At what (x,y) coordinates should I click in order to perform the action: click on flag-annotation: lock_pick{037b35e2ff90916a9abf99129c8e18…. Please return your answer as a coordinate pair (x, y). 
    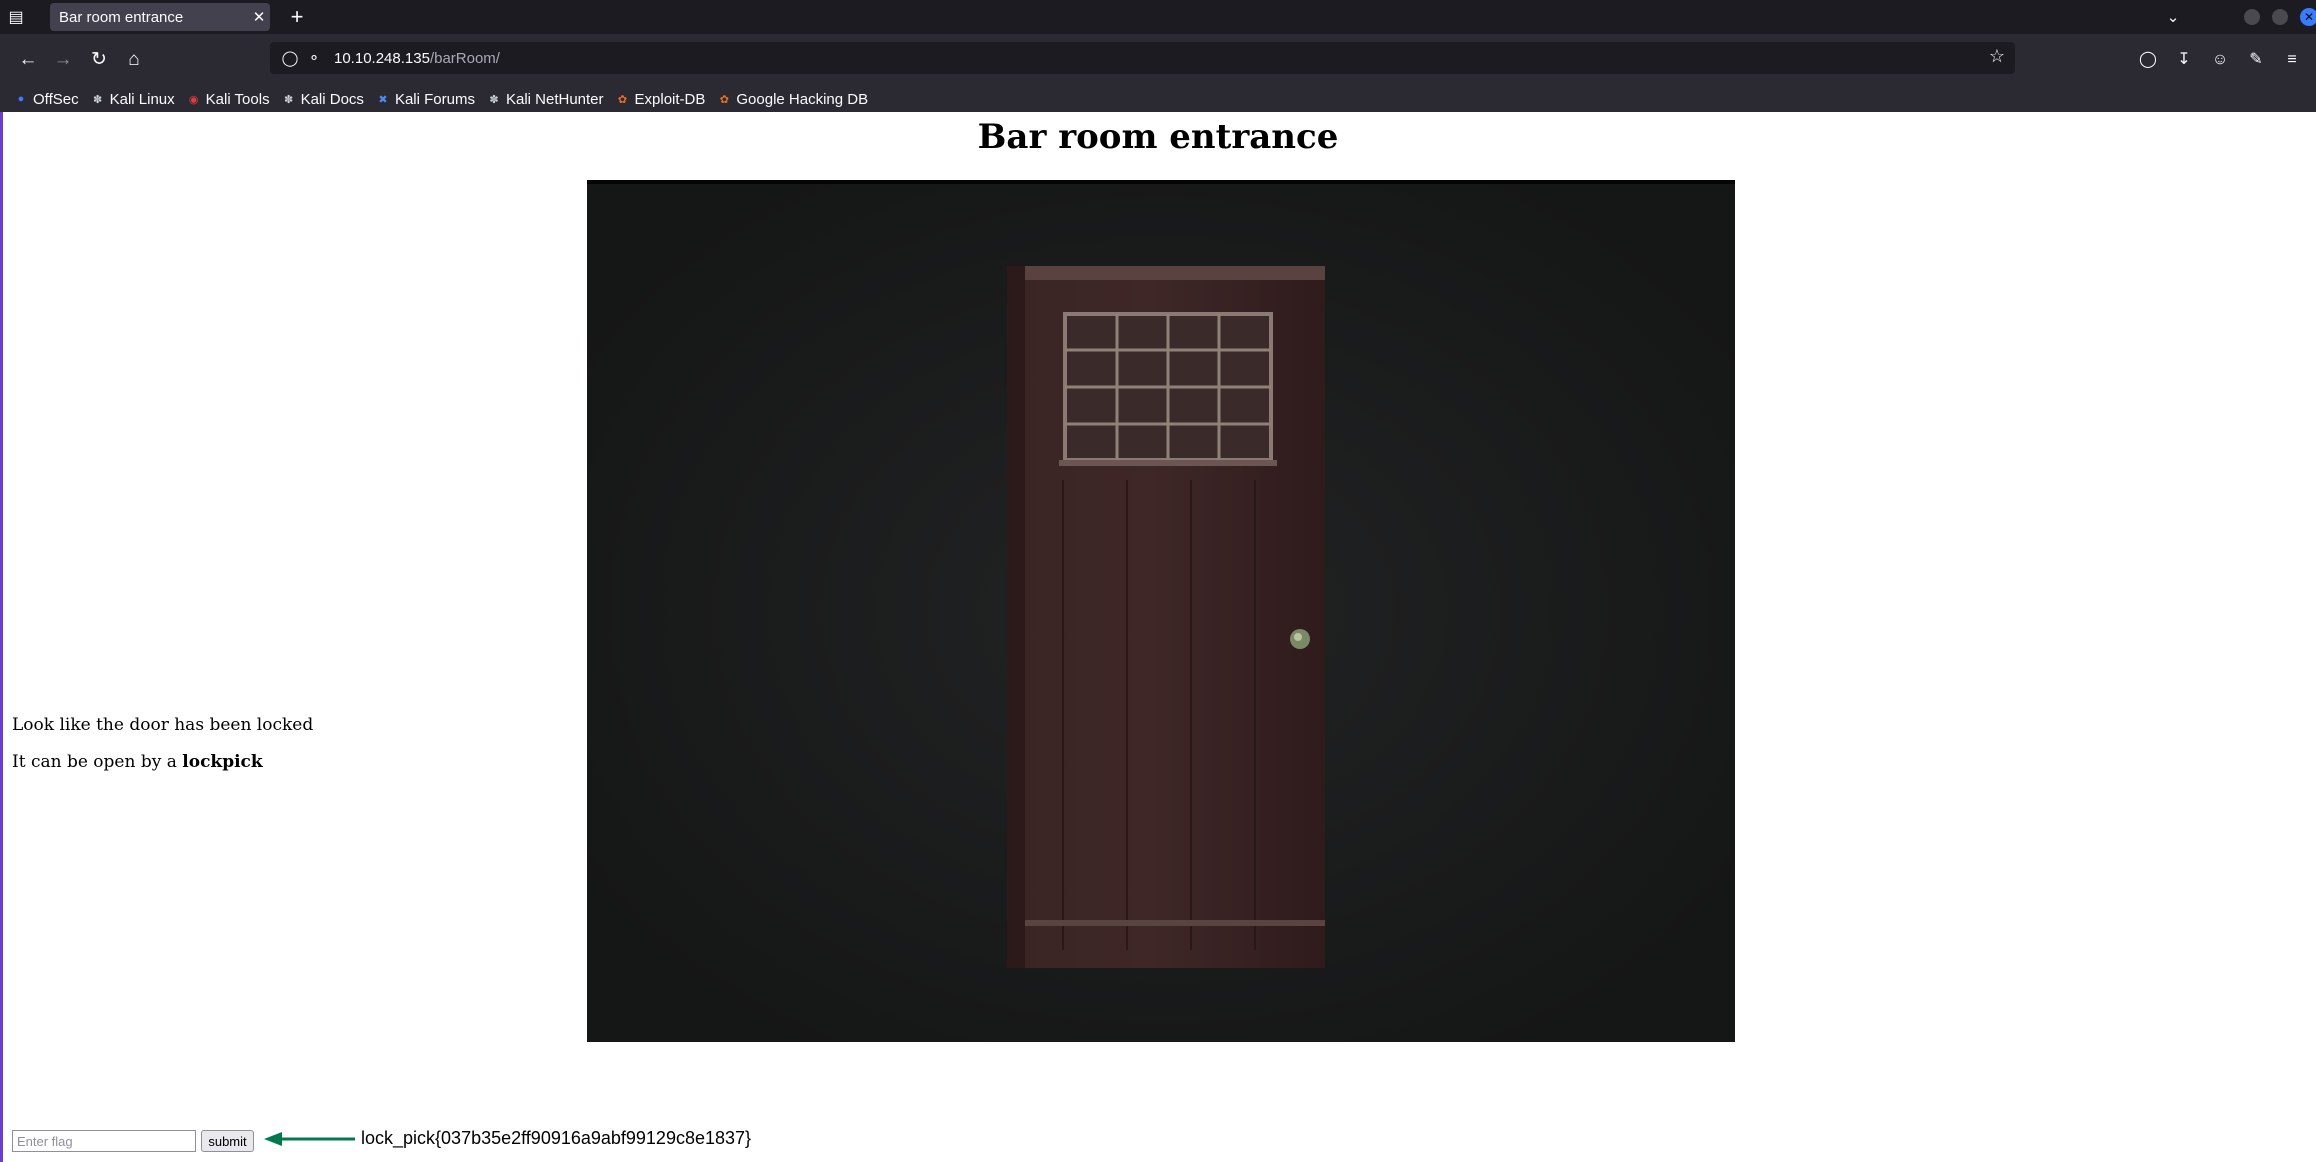
    Looking at the image, I should click on (556, 1138).